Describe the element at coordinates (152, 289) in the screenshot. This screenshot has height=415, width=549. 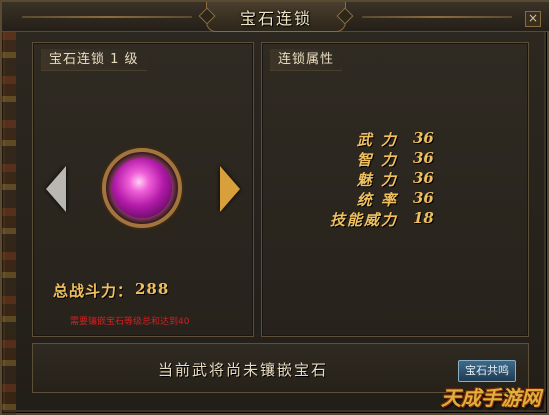
I see `total-power-value: 288` at that location.